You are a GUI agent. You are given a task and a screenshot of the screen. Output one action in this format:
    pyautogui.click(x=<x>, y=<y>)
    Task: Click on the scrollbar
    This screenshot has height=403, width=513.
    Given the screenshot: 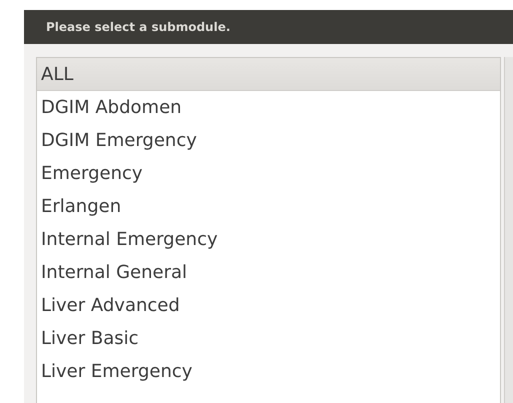 What is the action you would take?
    pyautogui.click(x=508, y=230)
    